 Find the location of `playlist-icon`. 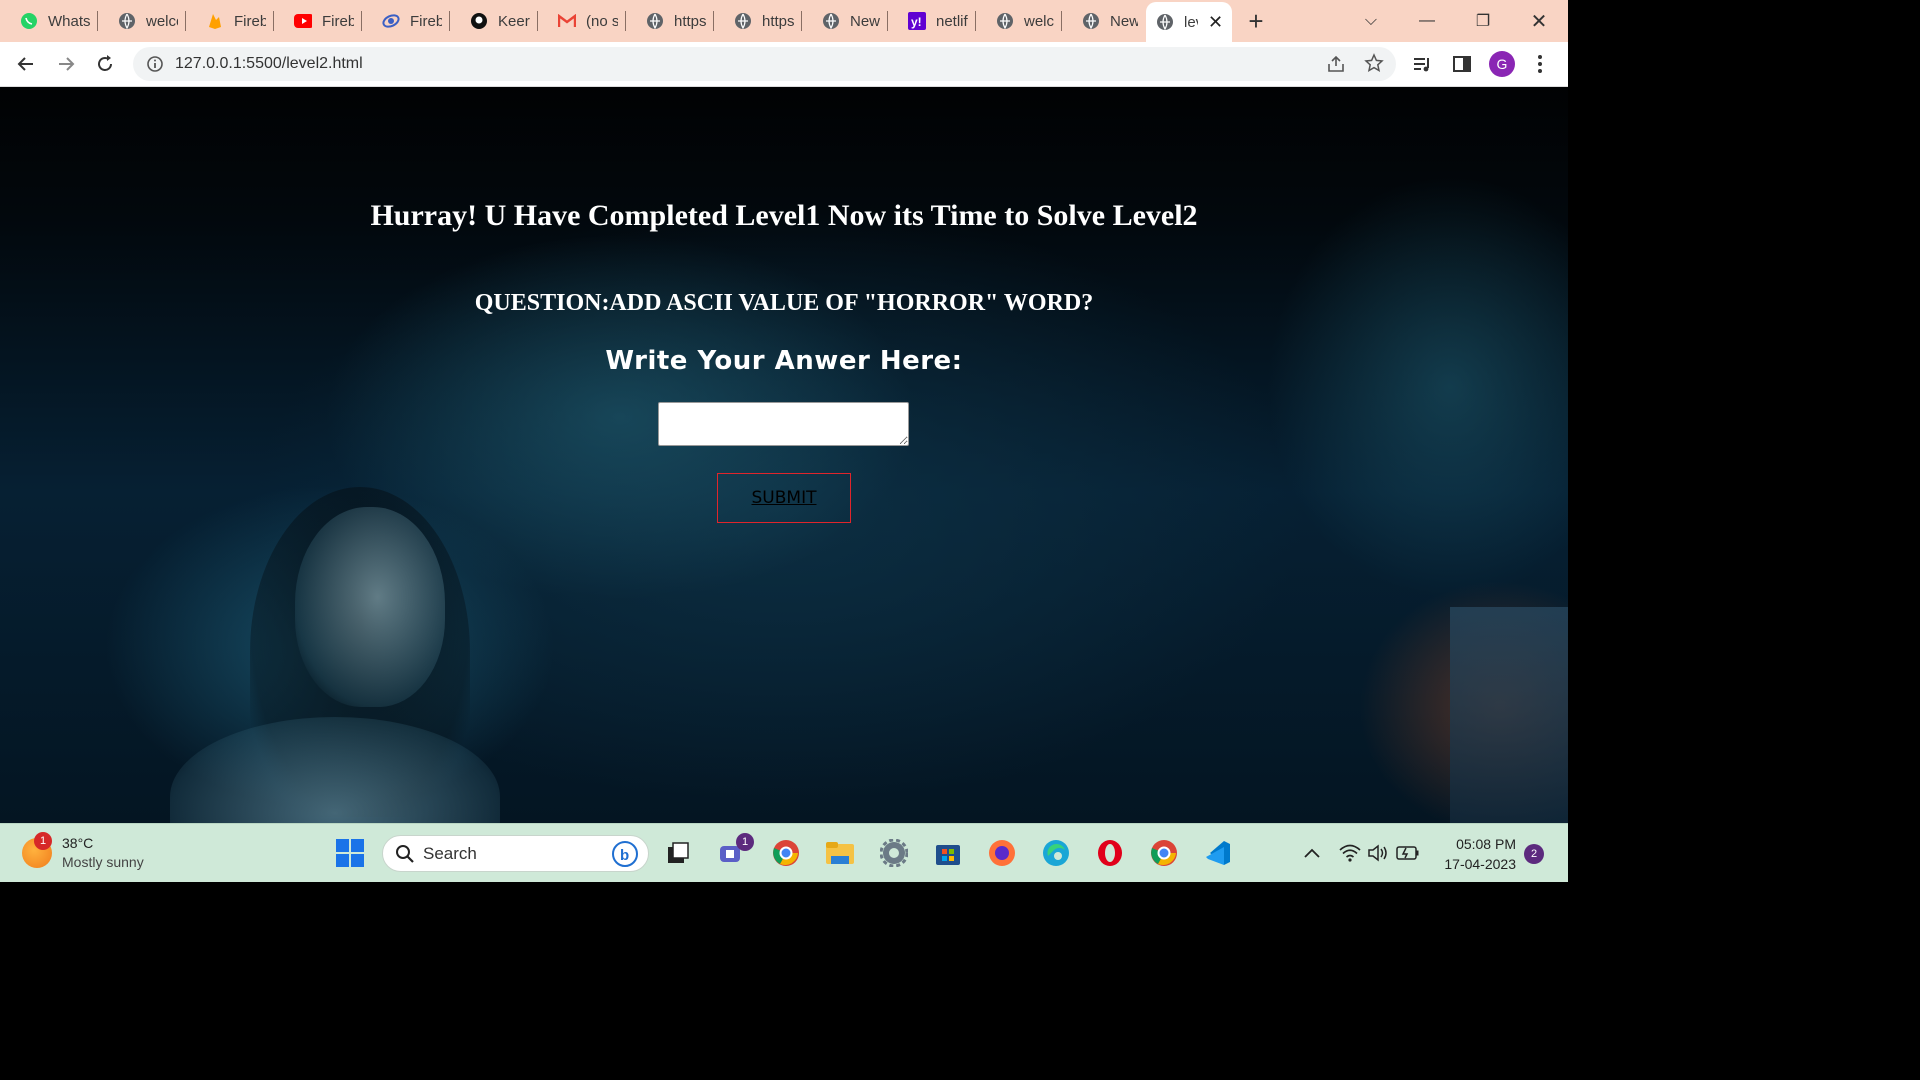

playlist-icon is located at coordinates (1421, 65).